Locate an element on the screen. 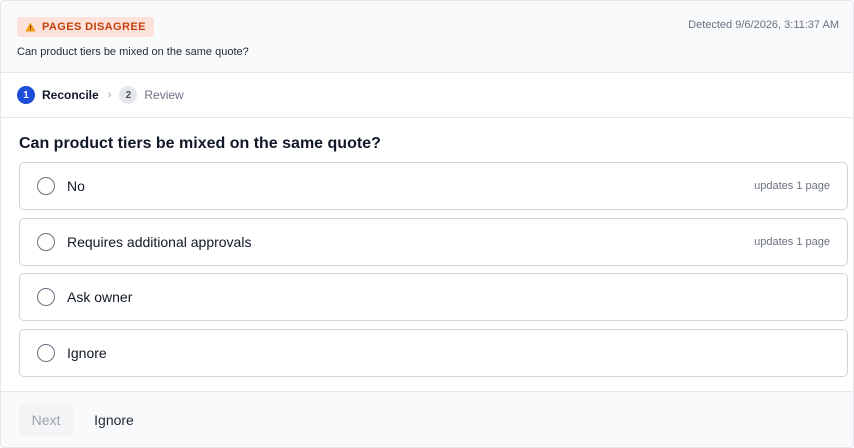  step-reconcile: 1 Reconcile is located at coordinates (58, 95).